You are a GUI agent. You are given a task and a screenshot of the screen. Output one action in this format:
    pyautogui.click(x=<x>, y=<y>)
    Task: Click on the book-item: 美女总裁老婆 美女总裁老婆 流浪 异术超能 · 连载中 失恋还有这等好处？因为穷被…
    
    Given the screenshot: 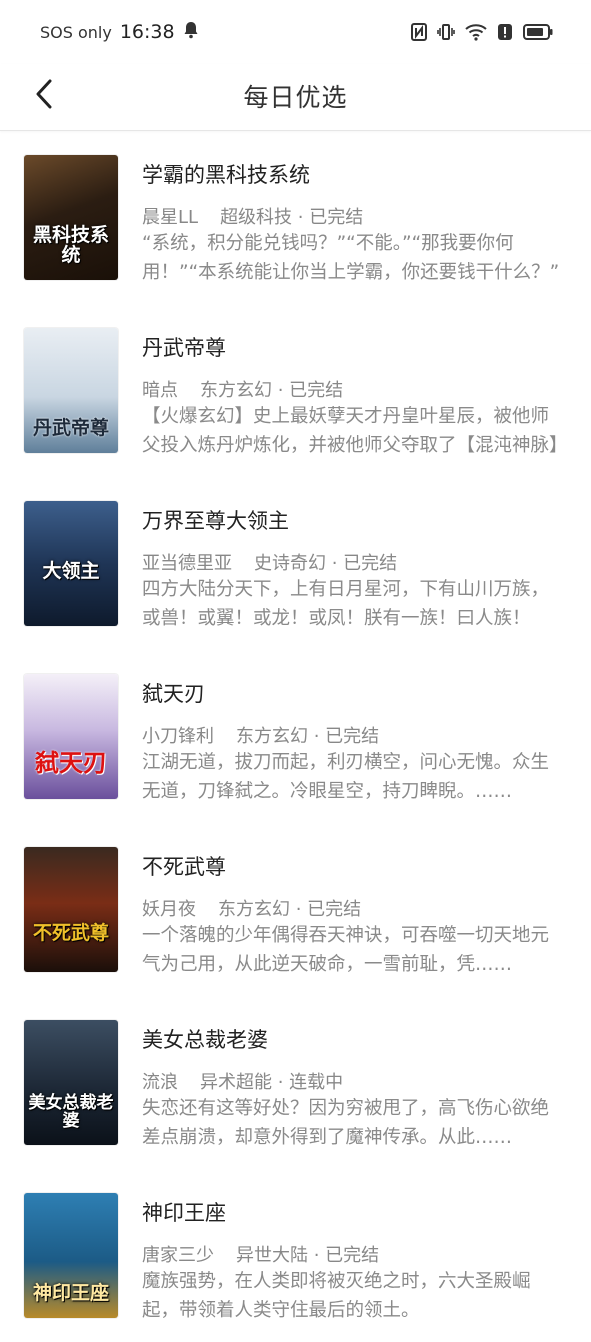 What is the action you would take?
    pyautogui.click(x=295, y=1082)
    